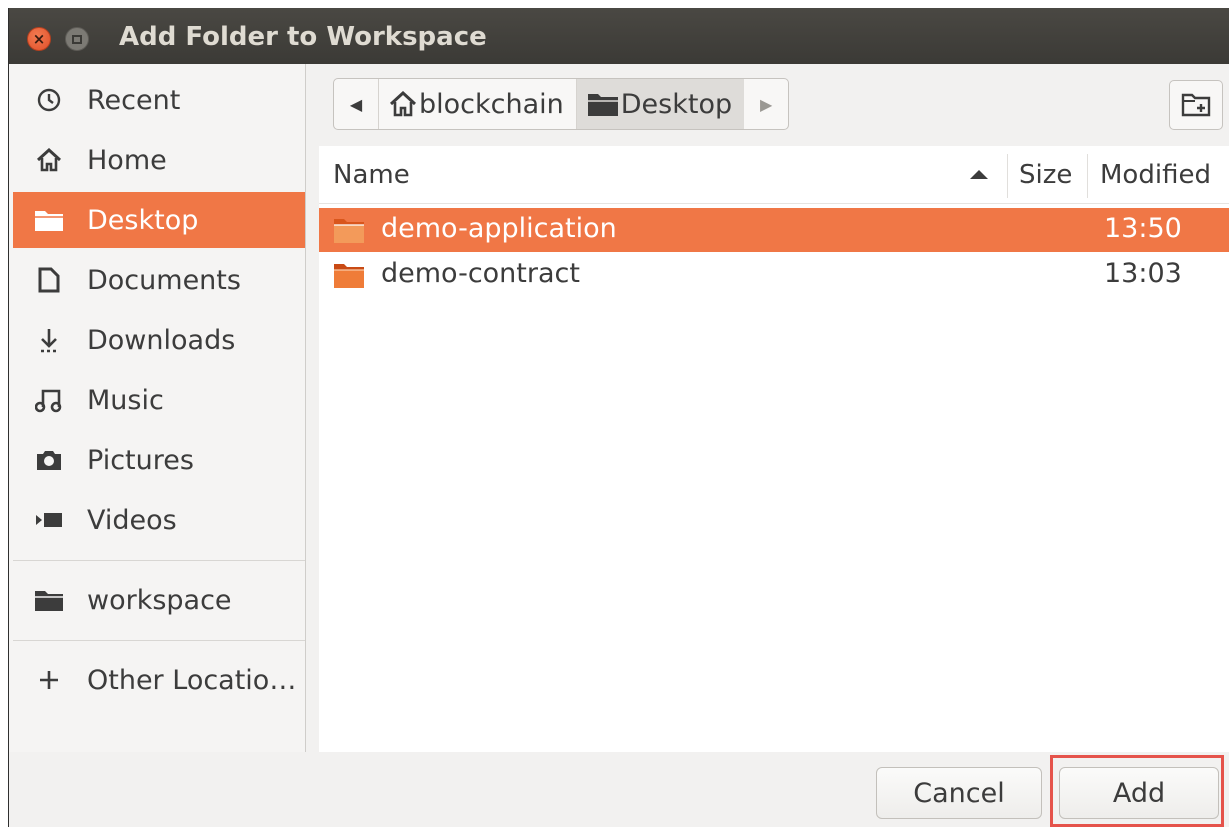  I want to click on sidebar-item-label: Recent, so click(134, 100).